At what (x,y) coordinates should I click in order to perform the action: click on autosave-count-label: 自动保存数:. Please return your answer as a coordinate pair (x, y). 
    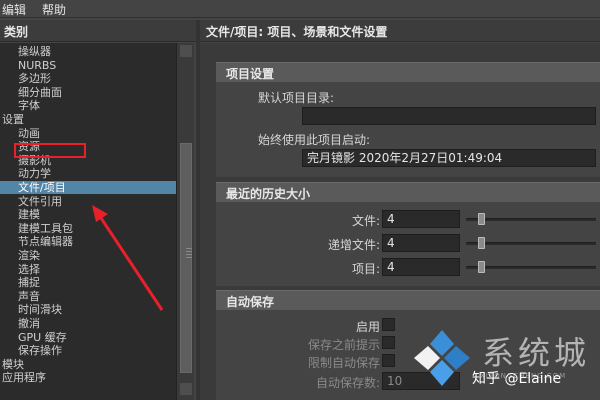
    Looking at the image, I should click on (347, 383).